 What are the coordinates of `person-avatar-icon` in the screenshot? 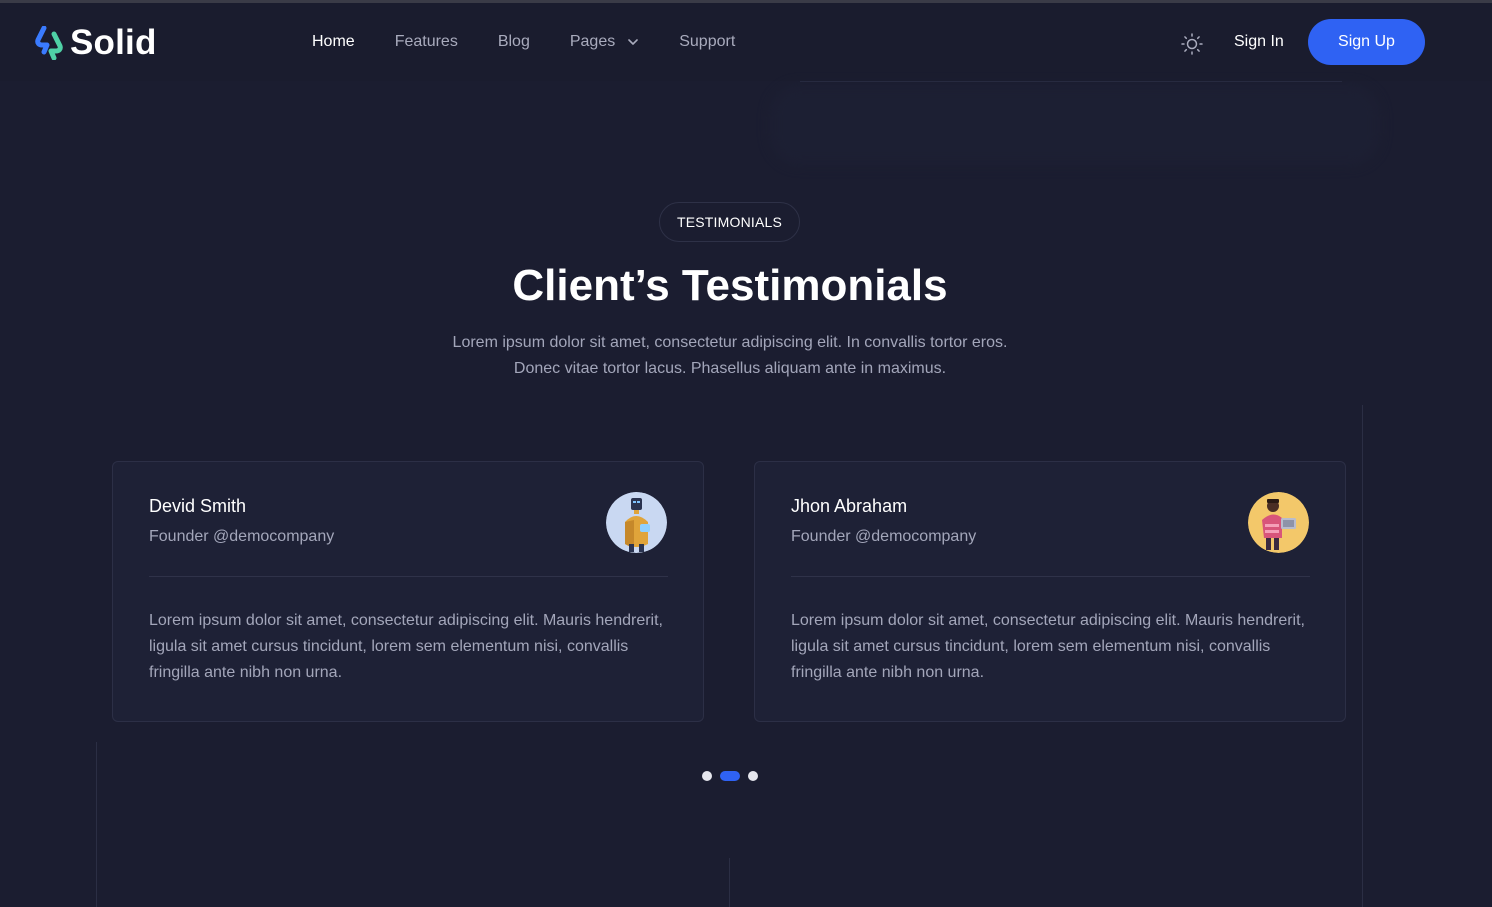 It's located at (1278, 522).